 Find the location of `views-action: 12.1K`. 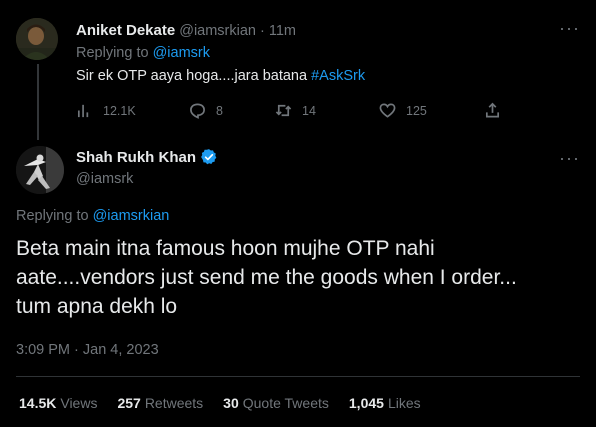

views-action: 12.1K is located at coordinates (106, 110).